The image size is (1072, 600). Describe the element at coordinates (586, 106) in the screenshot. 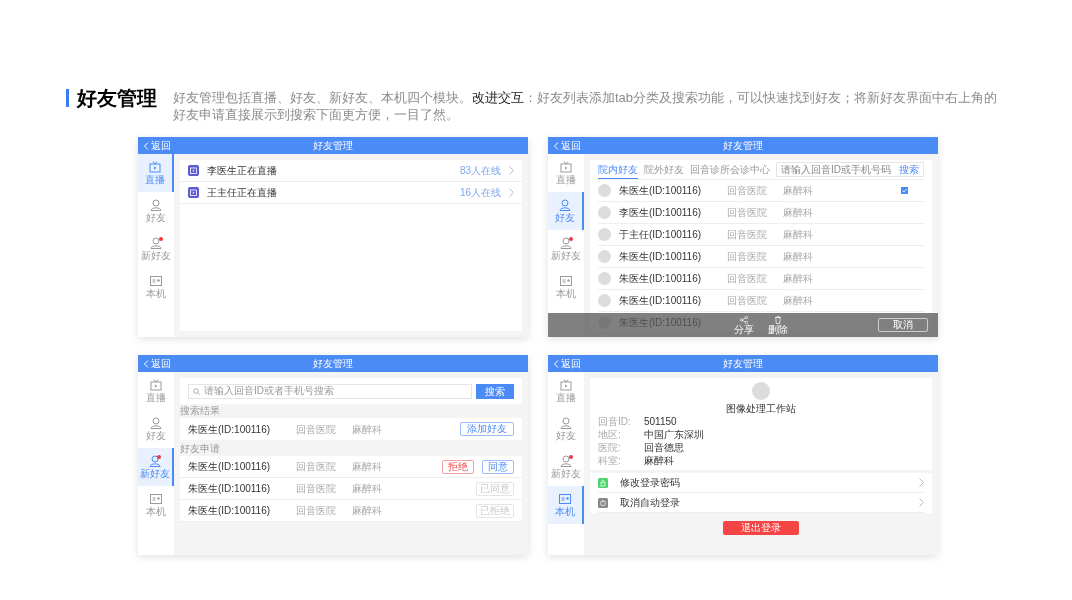

I see `page-description: 好友管理包括直播、好友、新好友、本机四个模块。改进交互：好友列表添加tab分类及搜索功能，可以快速找到好友；将新好友界面中右上角的好友申请直接展示到搜索下面更方便，一目了然。` at that location.